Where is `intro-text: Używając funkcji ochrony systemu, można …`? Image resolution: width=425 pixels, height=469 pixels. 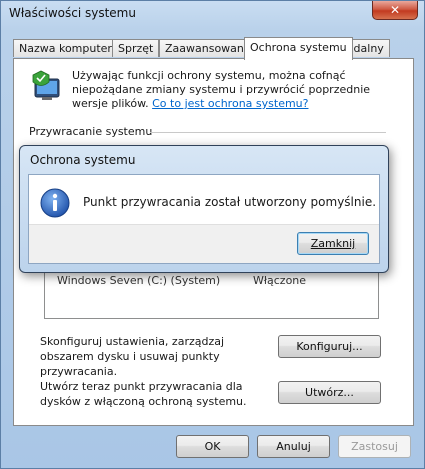 intro-text: Używając funkcji ochrony systemu, można … is located at coordinates (221, 89).